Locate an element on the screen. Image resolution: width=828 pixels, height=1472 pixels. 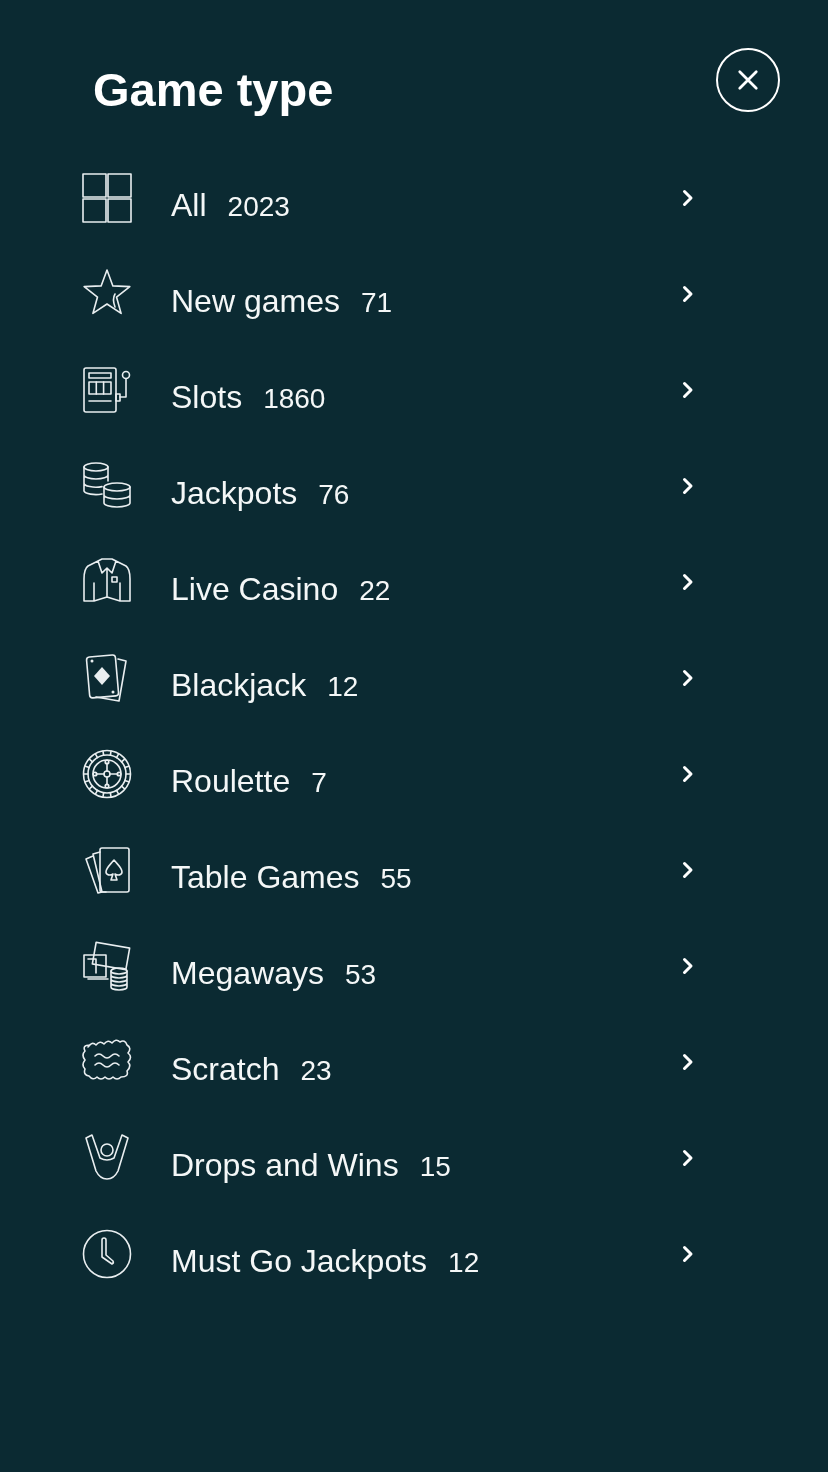
game-count: 7 is located at coordinates (319, 782).